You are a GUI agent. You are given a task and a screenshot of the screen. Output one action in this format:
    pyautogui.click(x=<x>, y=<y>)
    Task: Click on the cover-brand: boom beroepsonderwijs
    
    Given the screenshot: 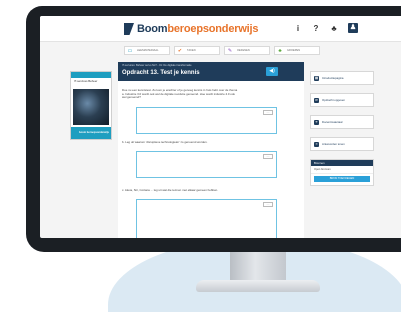 What is the action you would take?
    pyautogui.click(x=94, y=132)
    